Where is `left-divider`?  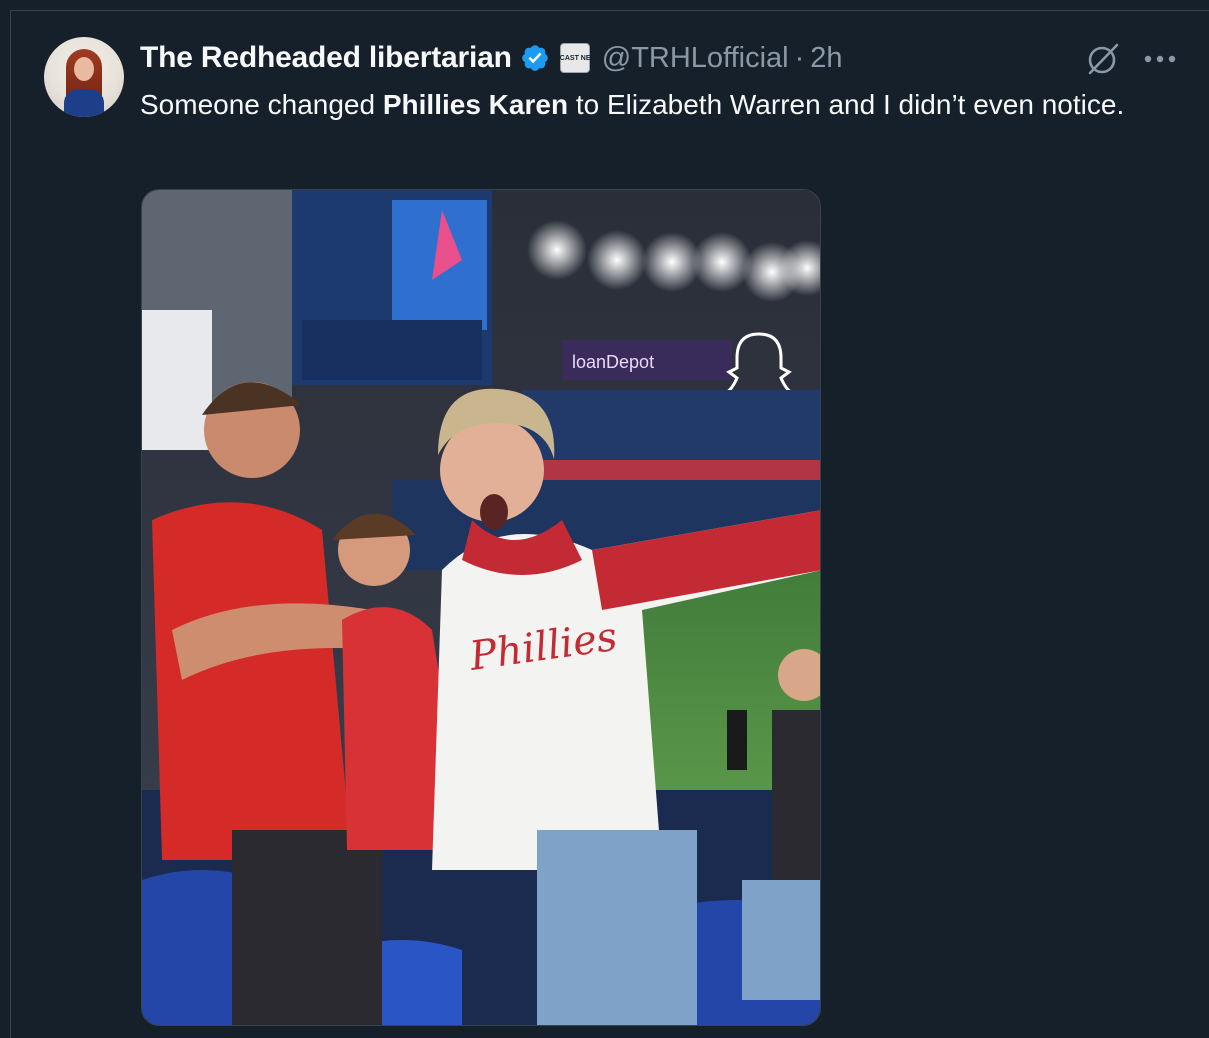 left-divider is located at coordinates (10, 524).